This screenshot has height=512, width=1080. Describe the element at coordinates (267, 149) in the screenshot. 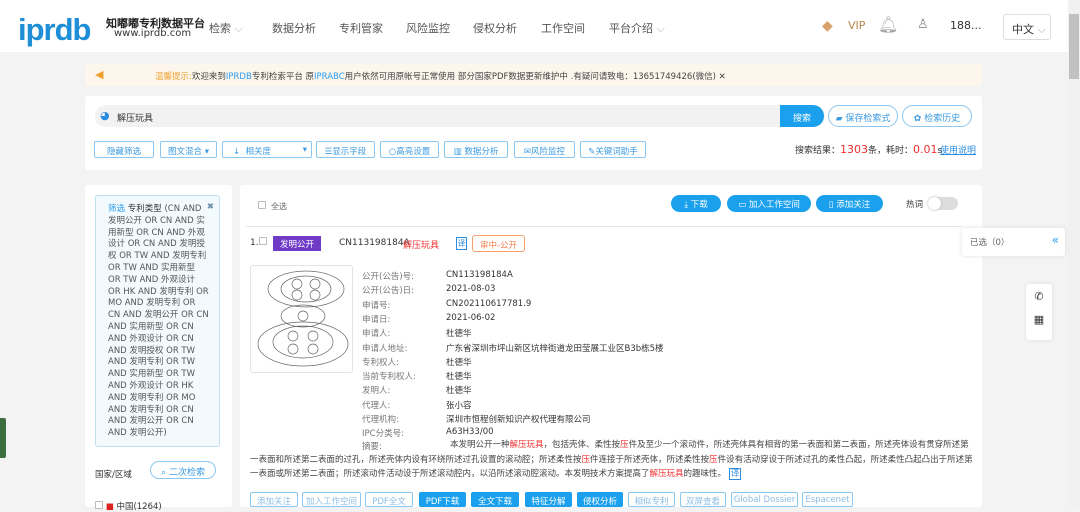

I see `sort-select: ↓ 相关度 ▾` at that location.